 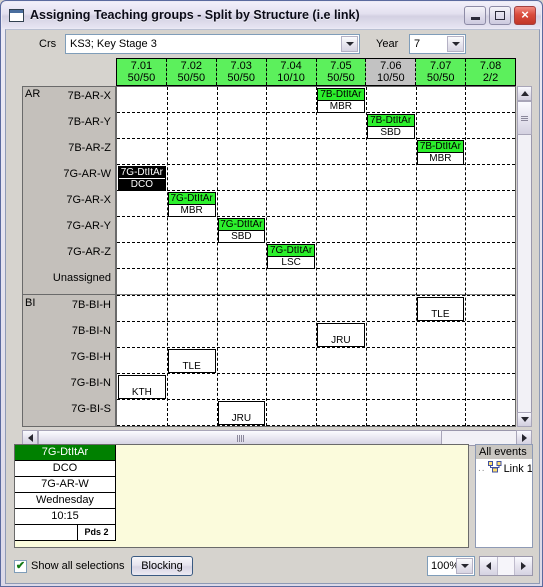 What do you see at coordinates (89, 122) in the screenshot?
I see `row-label-7B-AR-Y: 7B-AR-Y` at bounding box center [89, 122].